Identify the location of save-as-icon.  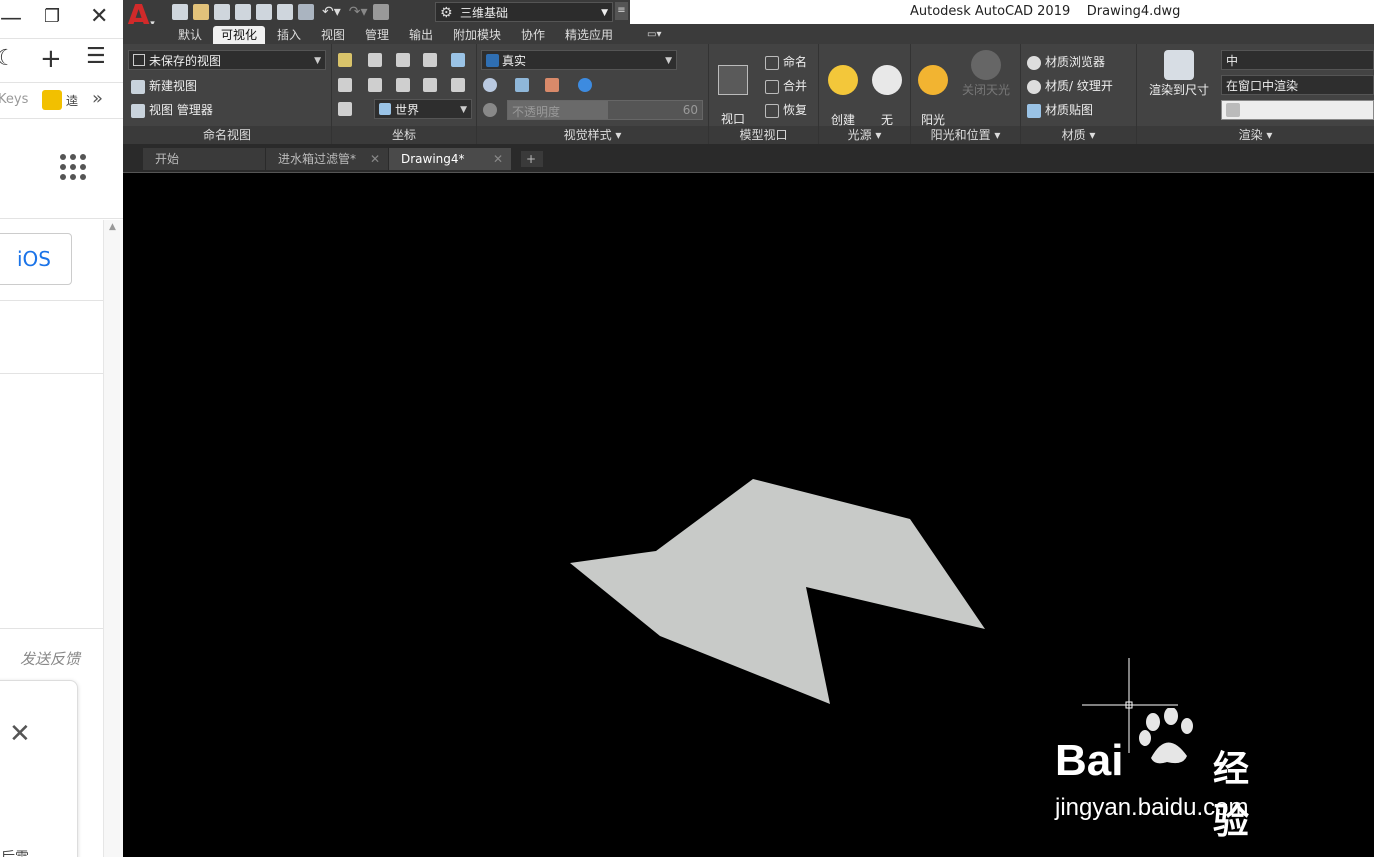
(243, 12).